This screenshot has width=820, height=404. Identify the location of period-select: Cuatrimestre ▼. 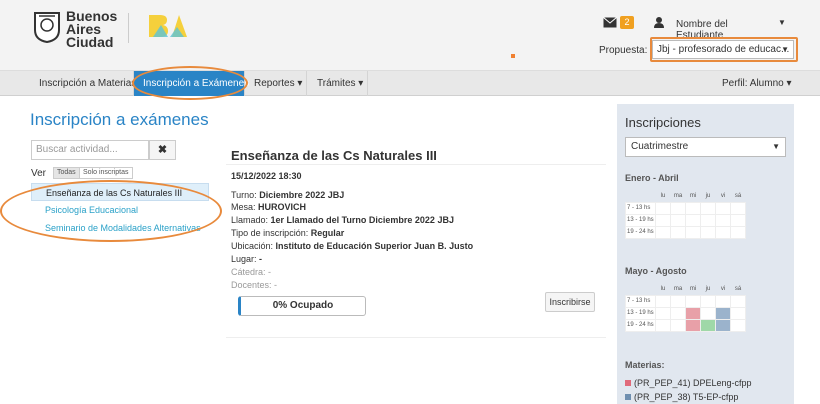
(705, 147).